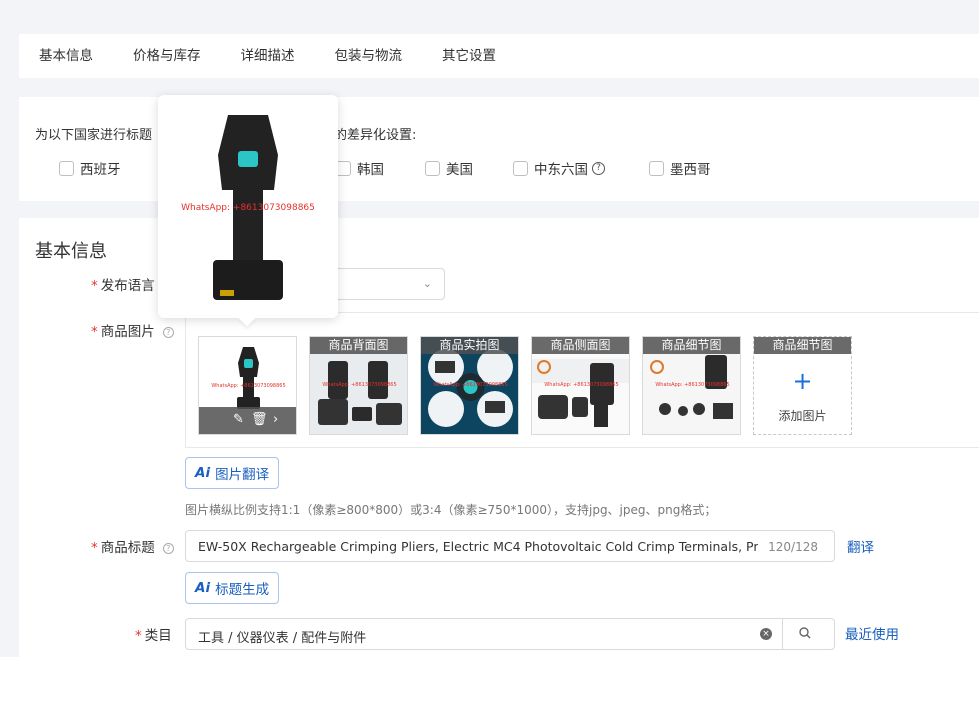  I want to click on tab-other-settings: 其它设置, so click(469, 56).